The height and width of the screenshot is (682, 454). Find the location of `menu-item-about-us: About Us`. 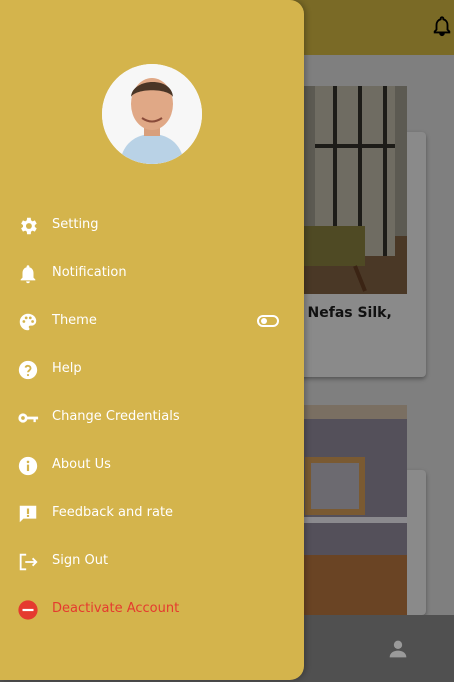

menu-item-about-us: About Us is located at coordinates (152, 466).